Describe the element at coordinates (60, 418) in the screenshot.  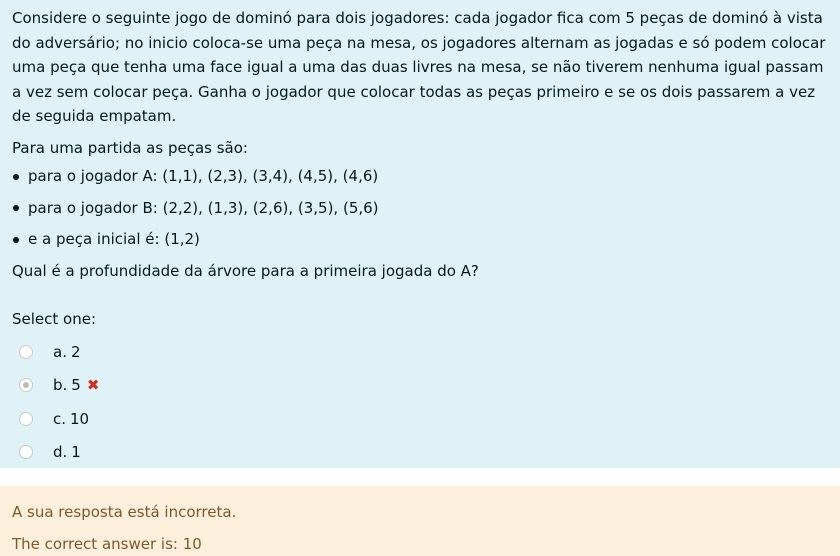
I see `answer-letter: c.` at that location.